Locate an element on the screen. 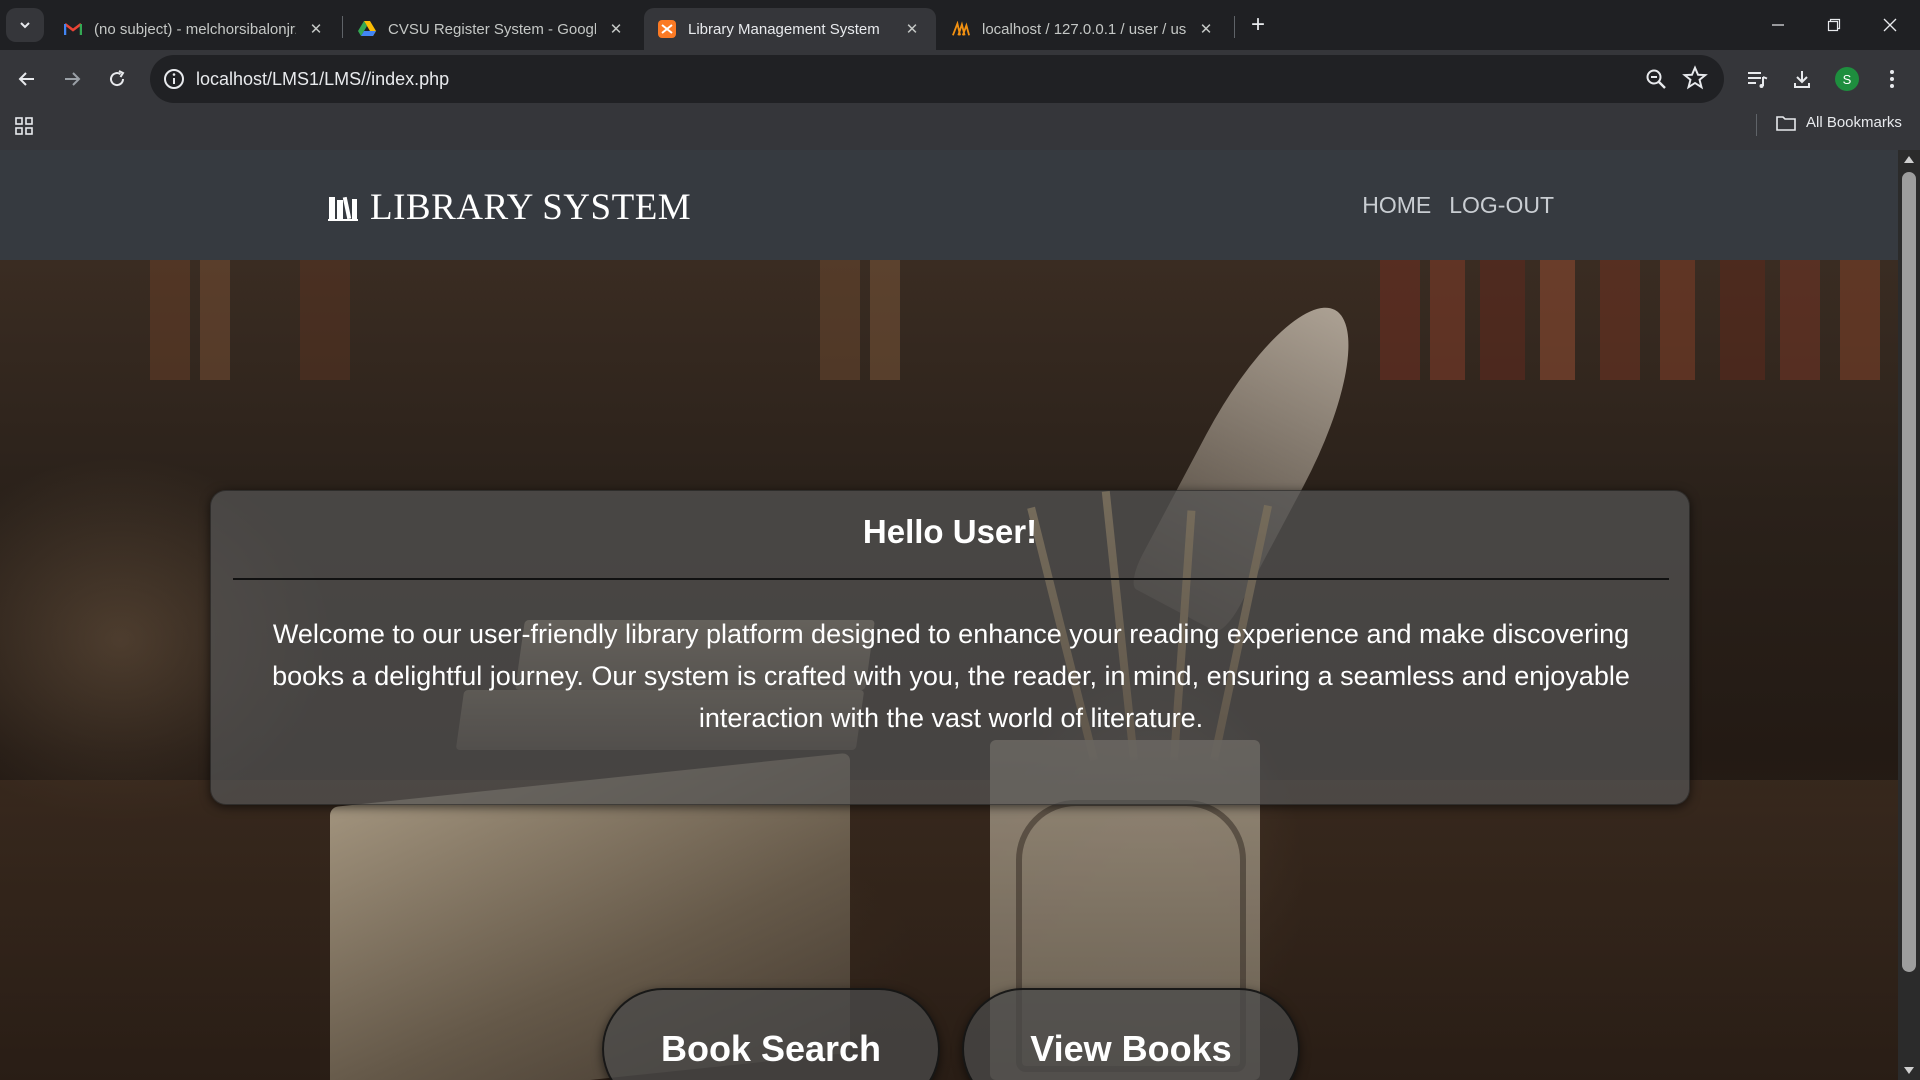 This screenshot has width=1920, height=1080. scroll-up-icon is located at coordinates (1909, 159).